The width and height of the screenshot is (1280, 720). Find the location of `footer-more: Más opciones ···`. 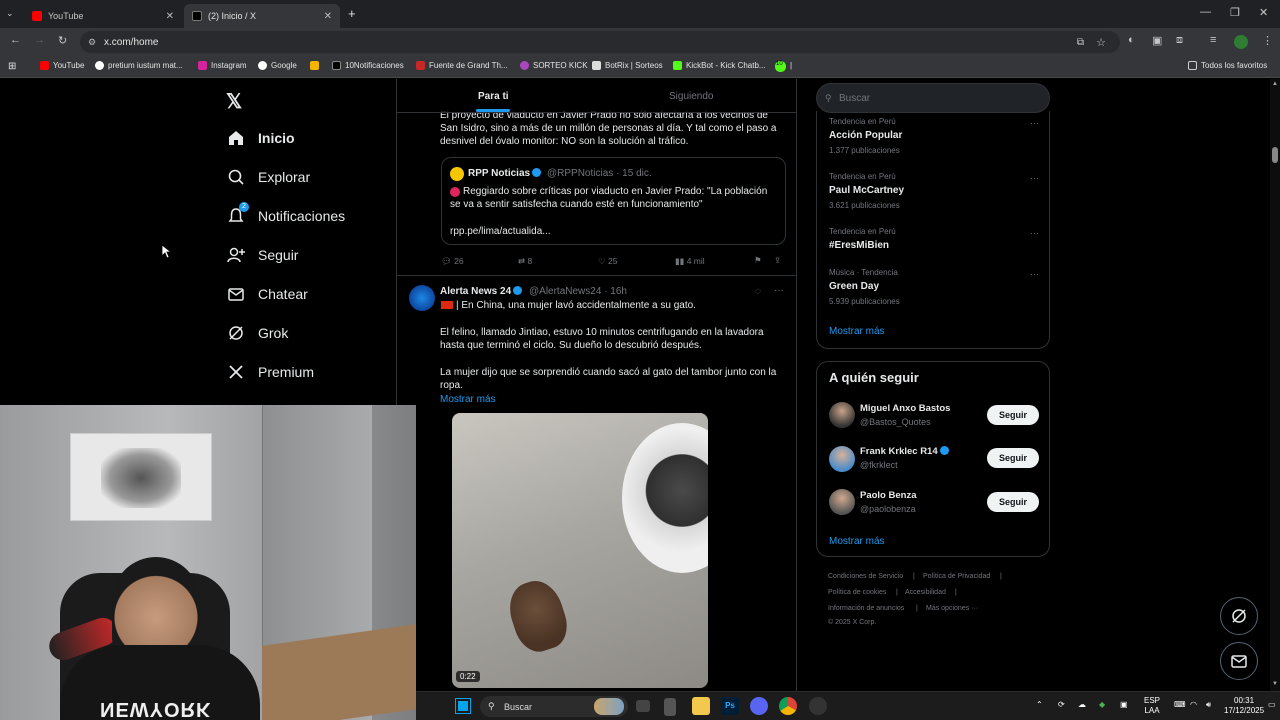

footer-more: Más opciones ··· is located at coordinates (952, 608).